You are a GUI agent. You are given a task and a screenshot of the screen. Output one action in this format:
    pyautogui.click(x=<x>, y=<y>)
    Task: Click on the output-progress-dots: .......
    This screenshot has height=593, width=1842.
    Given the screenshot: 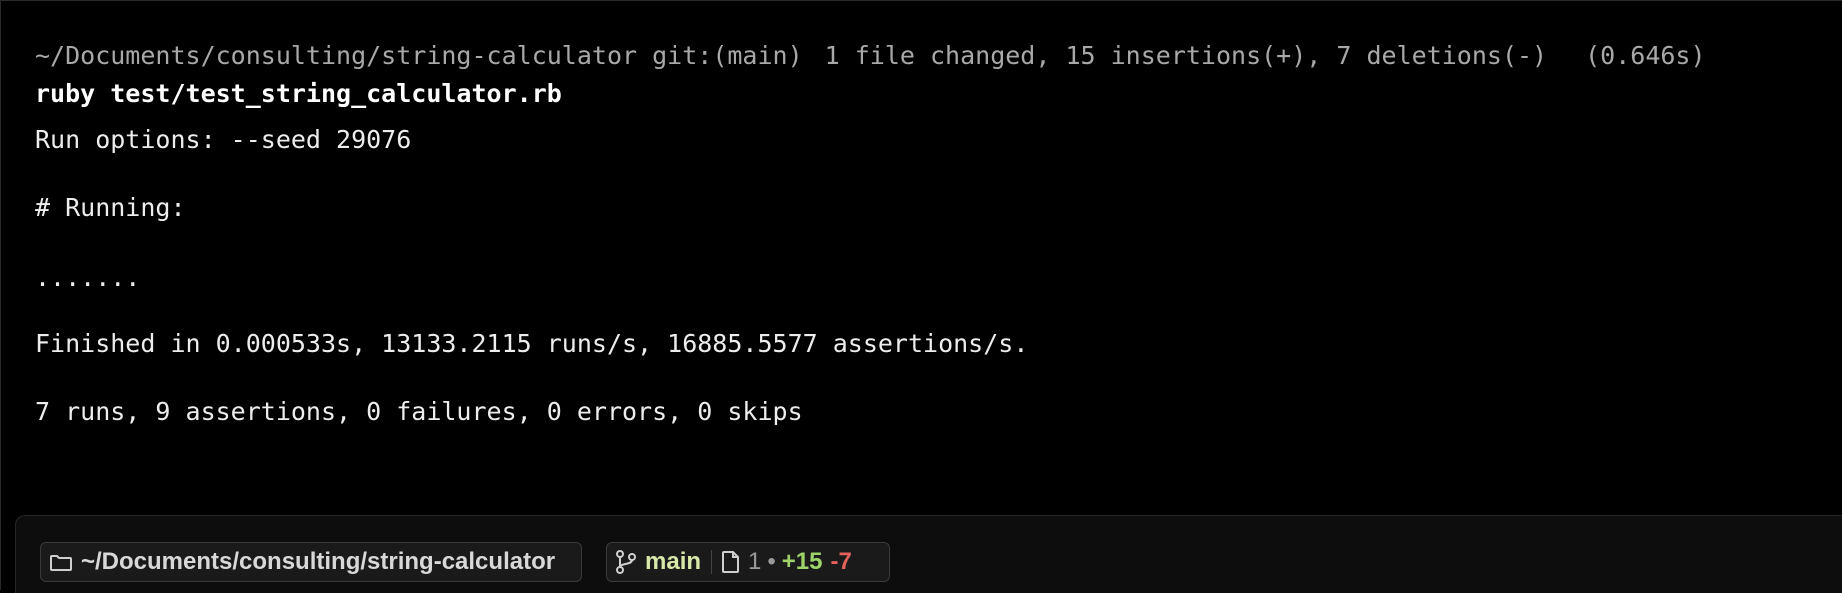 What is the action you would take?
    pyautogui.click(x=88, y=277)
    